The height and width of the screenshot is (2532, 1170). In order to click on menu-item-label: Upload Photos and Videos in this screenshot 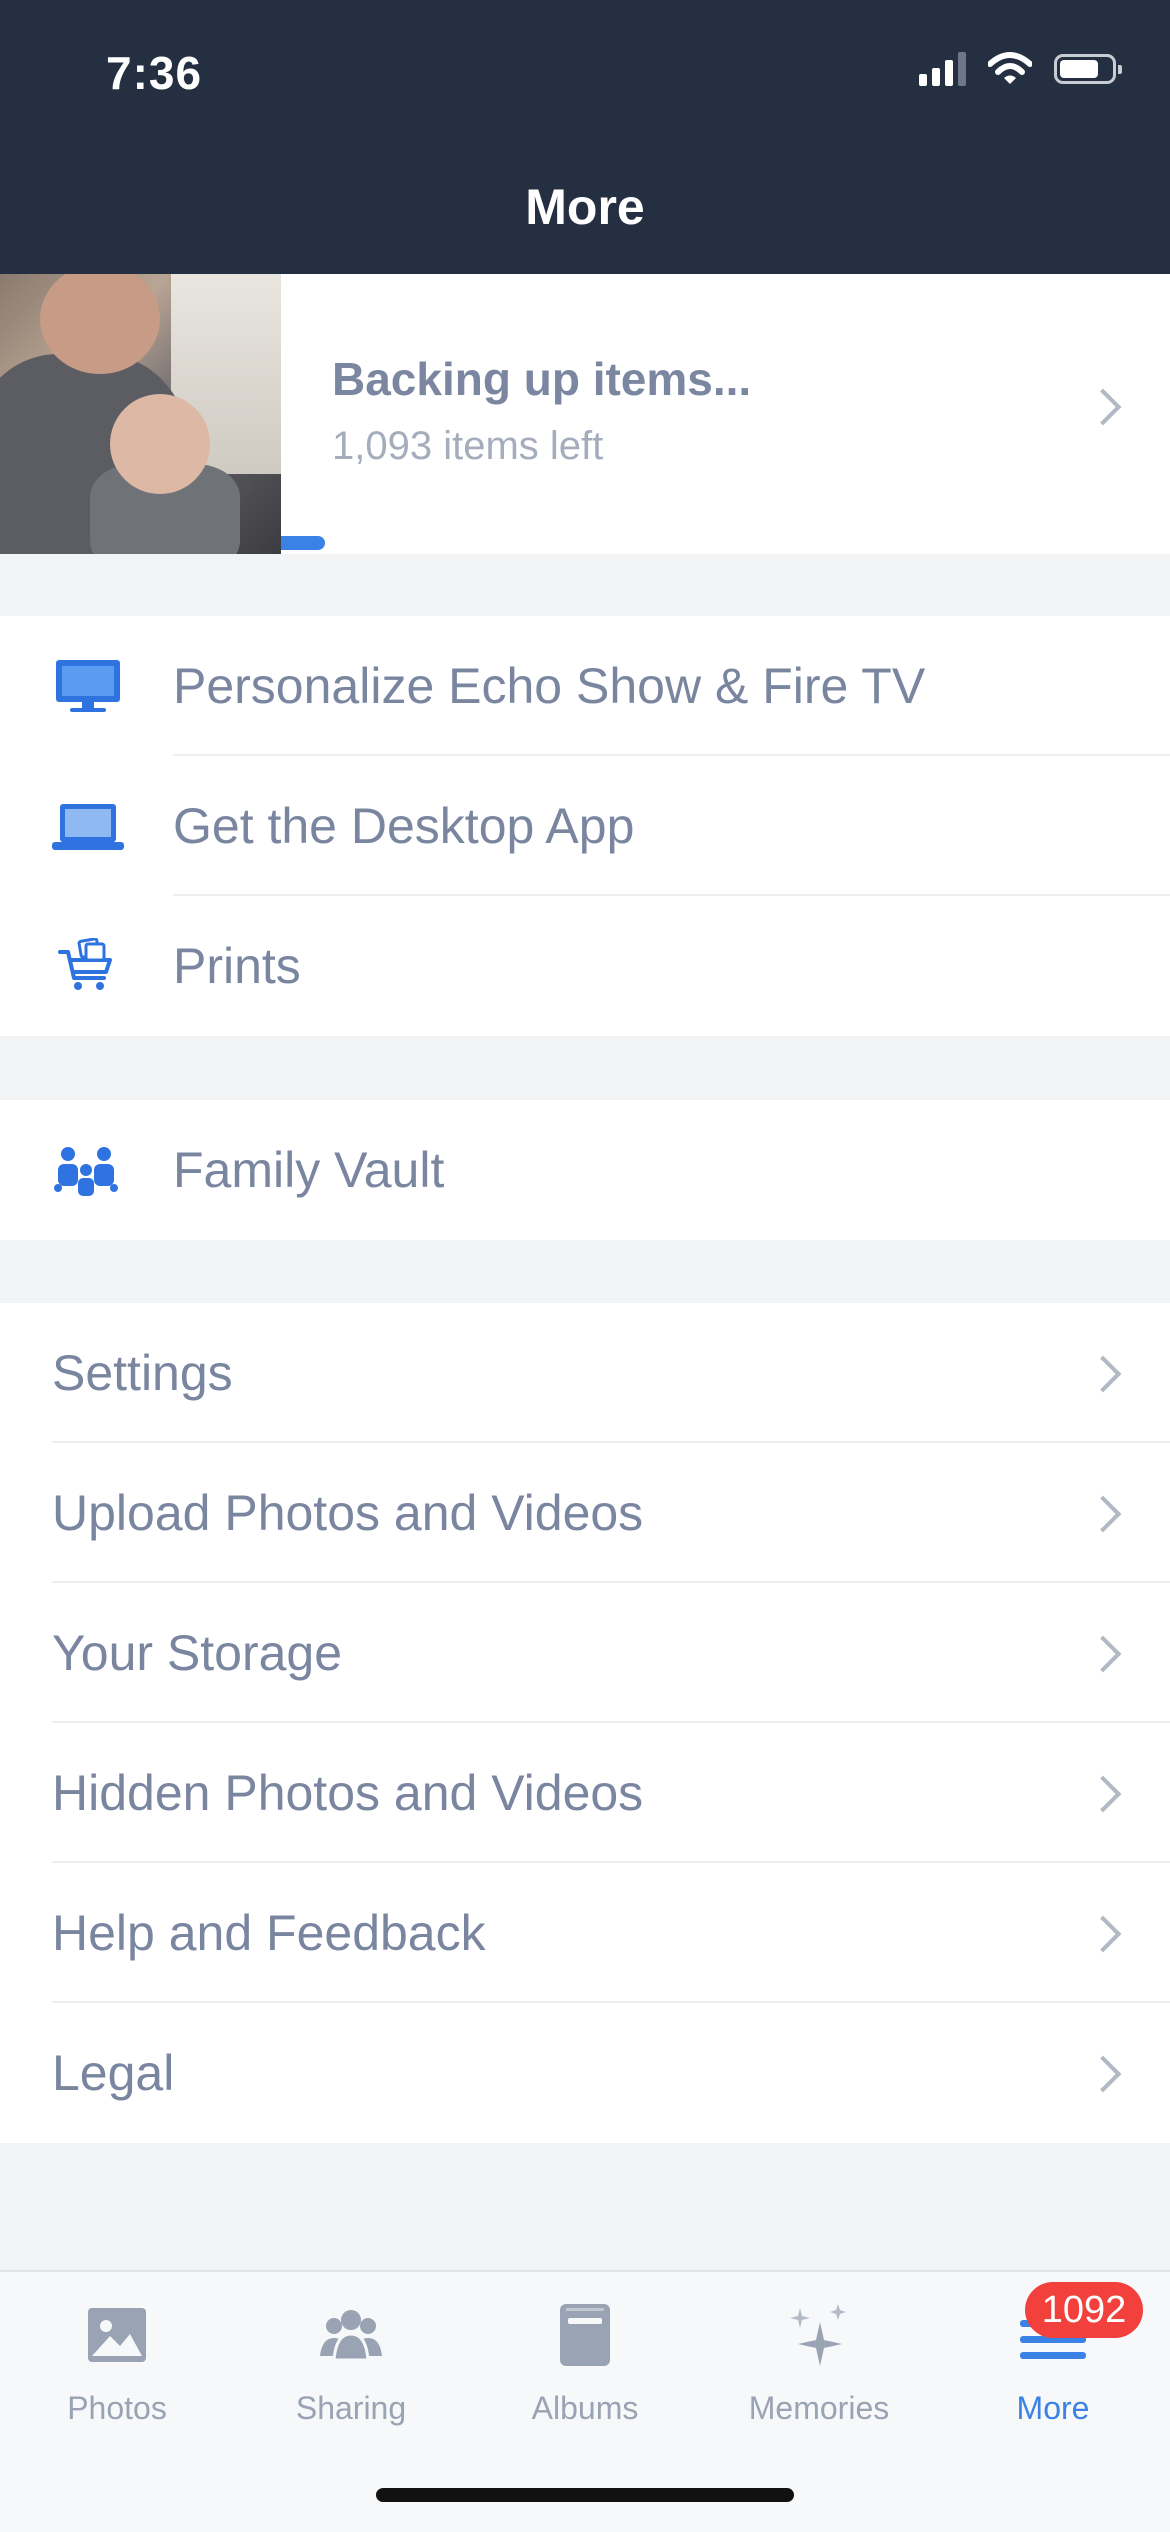, I will do `click(348, 1513)`.